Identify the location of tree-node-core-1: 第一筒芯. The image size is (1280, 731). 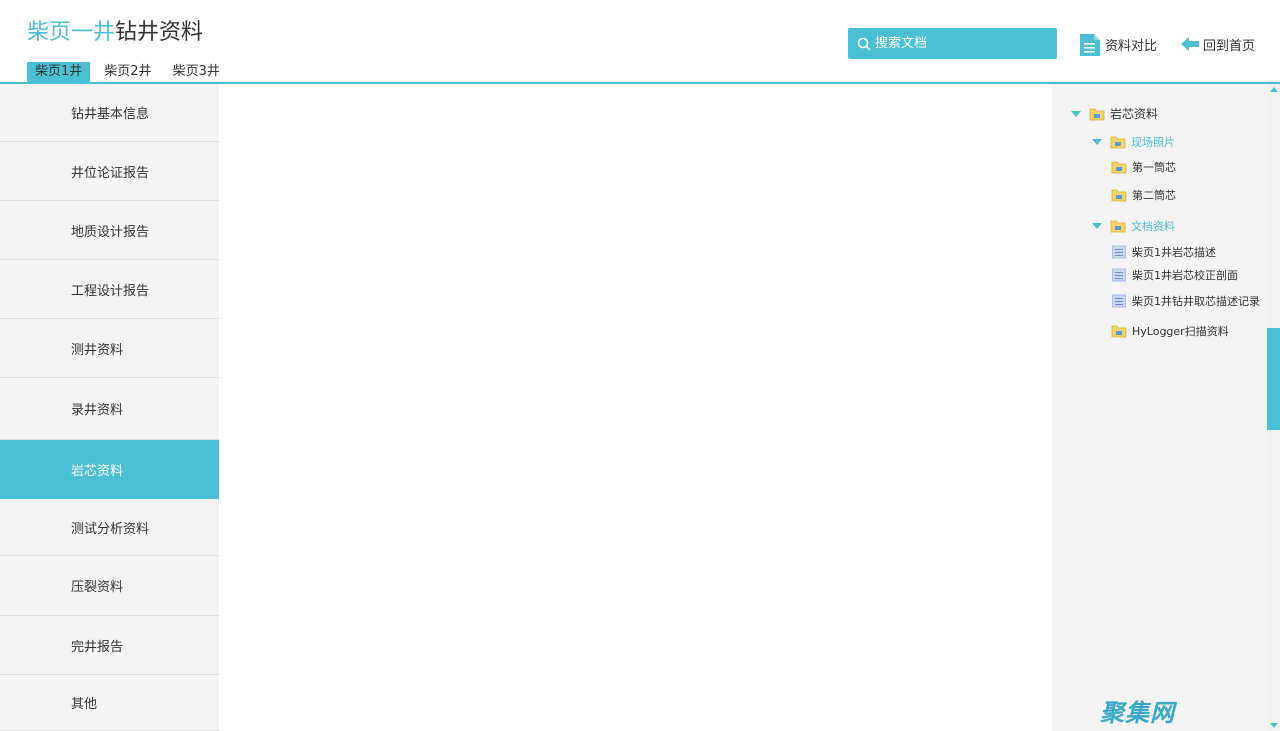
(1143, 167).